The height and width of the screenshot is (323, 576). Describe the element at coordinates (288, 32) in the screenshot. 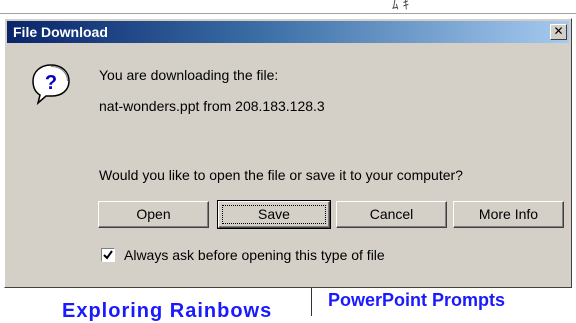

I see `dialog-titlebar: File Download ✕` at that location.